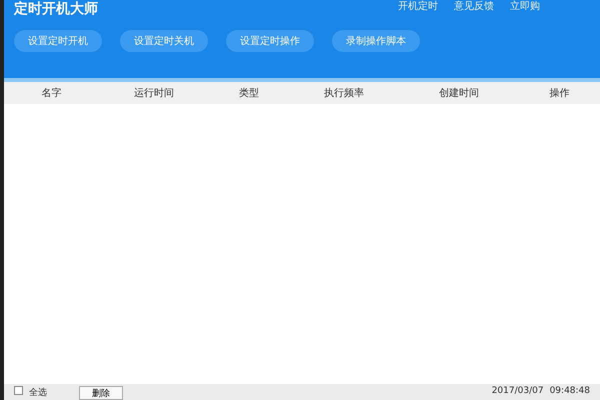 The image size is (600, 400). What do you see at coordinates (559, 93) in the screenshot?
I see `column-header: 操作` at bounding box center [559, 93].